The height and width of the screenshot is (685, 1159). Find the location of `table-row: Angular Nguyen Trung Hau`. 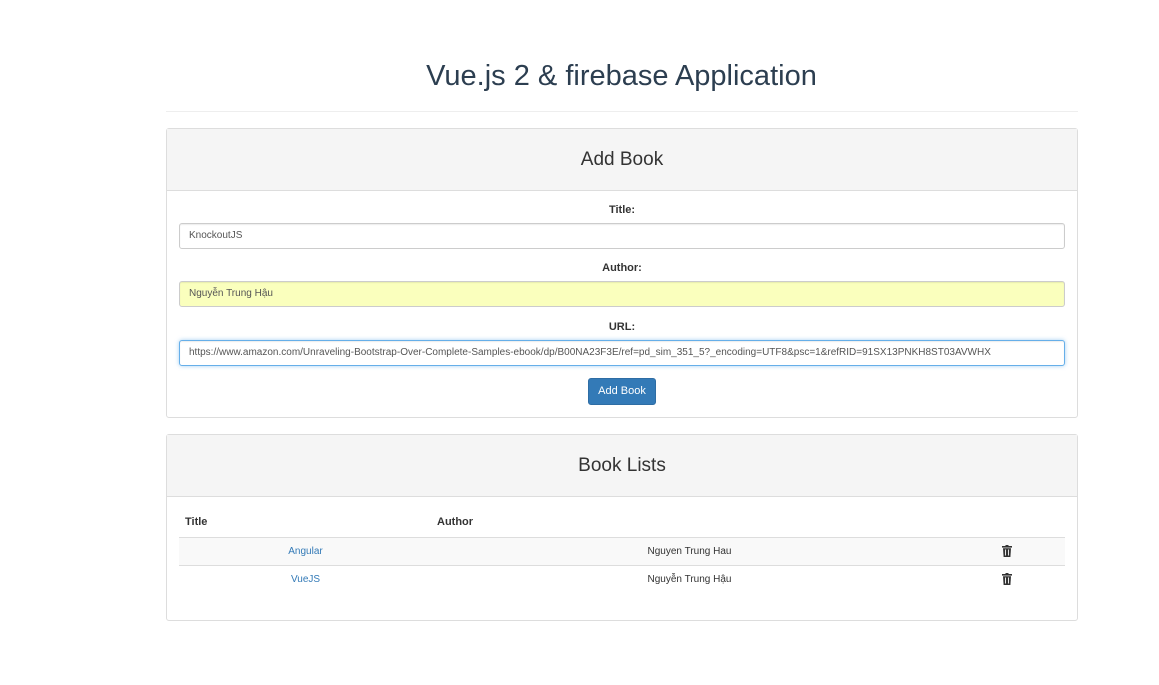

table-row: Angular Nguyen Trung Hau is located at coordinates (622, 551).